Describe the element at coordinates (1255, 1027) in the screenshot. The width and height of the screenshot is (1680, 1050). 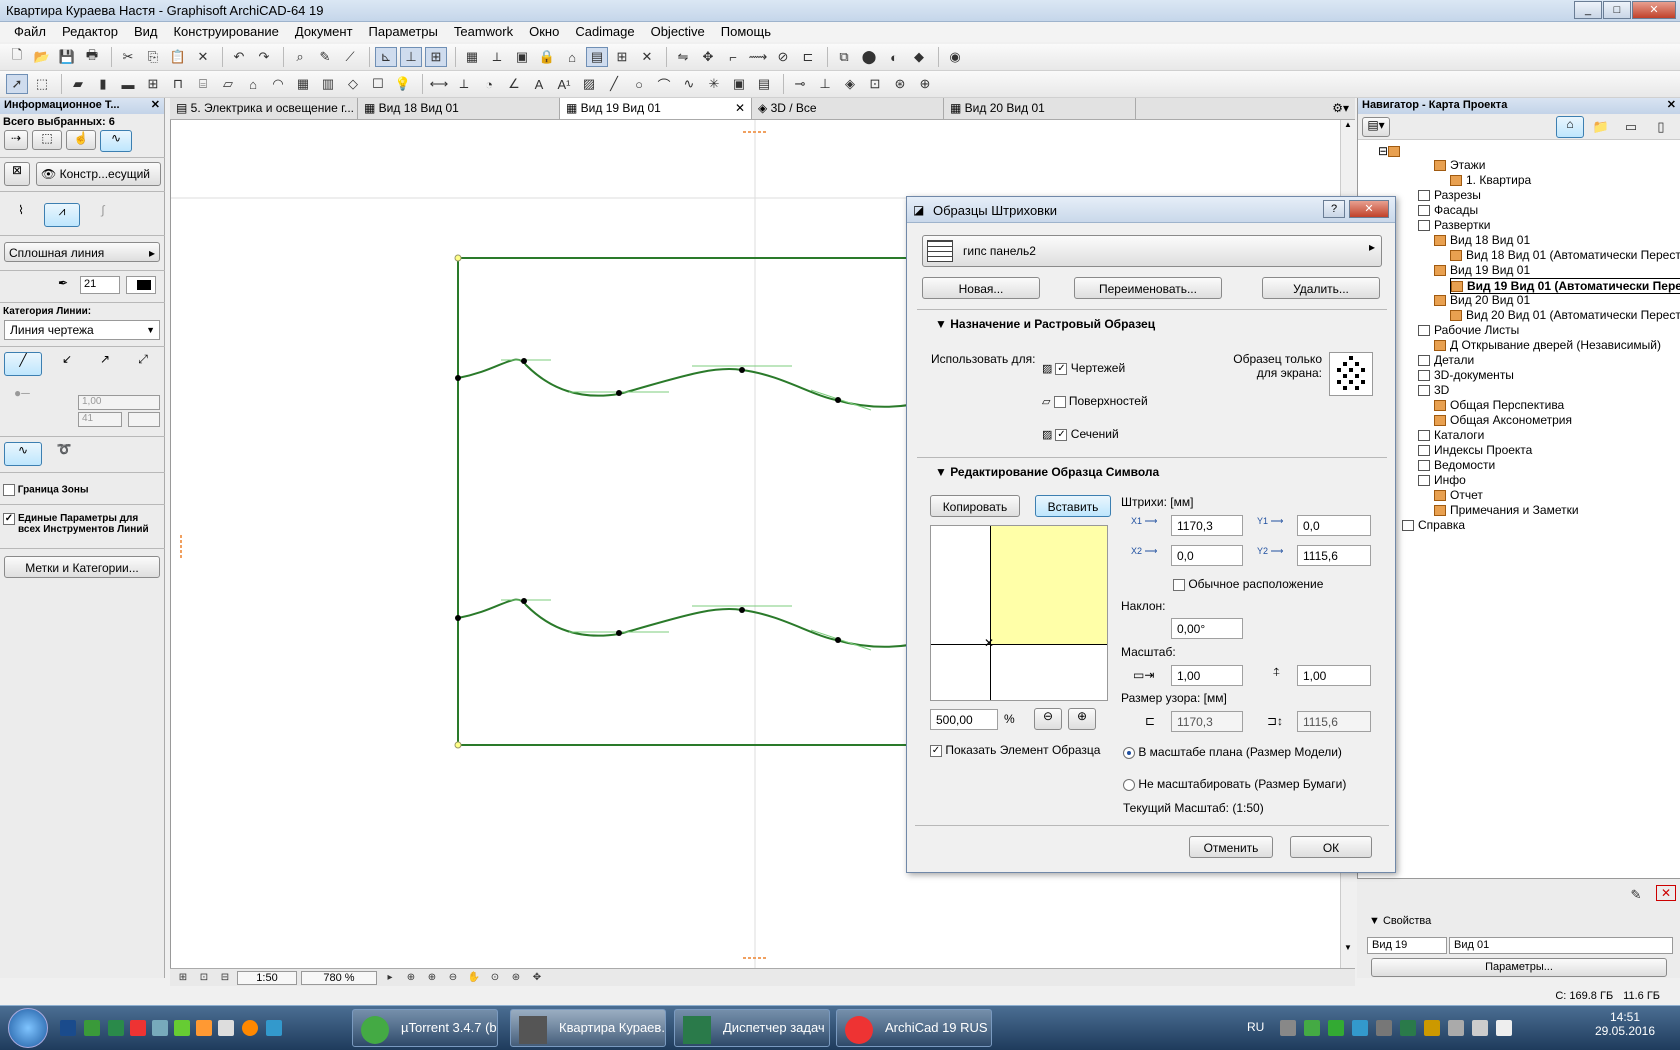
I see `language-indicator: RU` at that location.